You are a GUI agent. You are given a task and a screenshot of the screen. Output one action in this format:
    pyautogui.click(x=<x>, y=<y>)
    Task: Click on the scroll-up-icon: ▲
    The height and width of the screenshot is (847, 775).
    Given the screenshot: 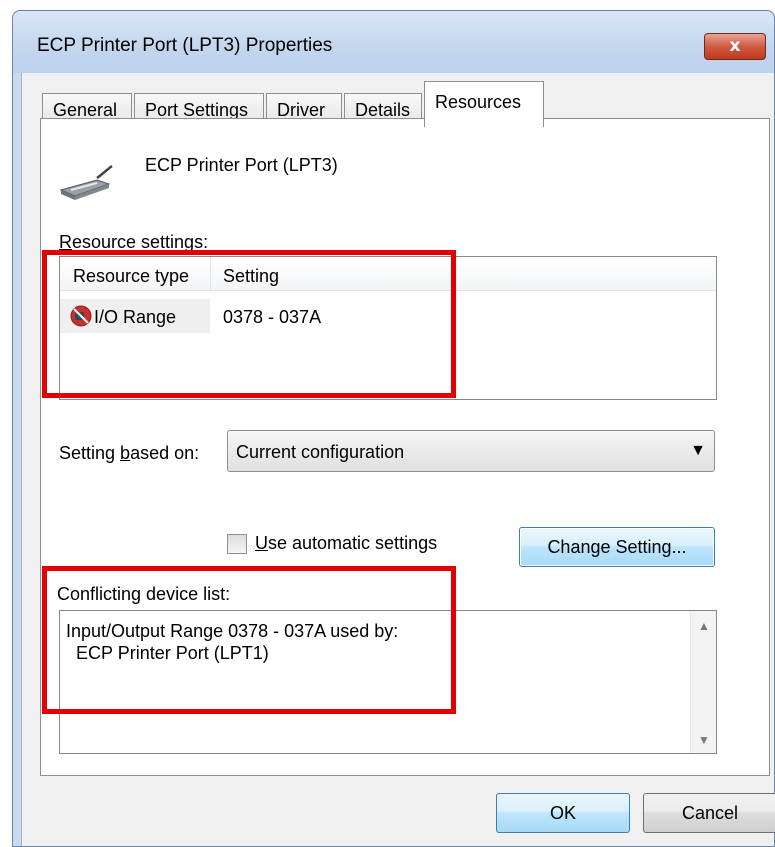 What is the action you would take?
    pyautogui.click(x=704, y=626)
    